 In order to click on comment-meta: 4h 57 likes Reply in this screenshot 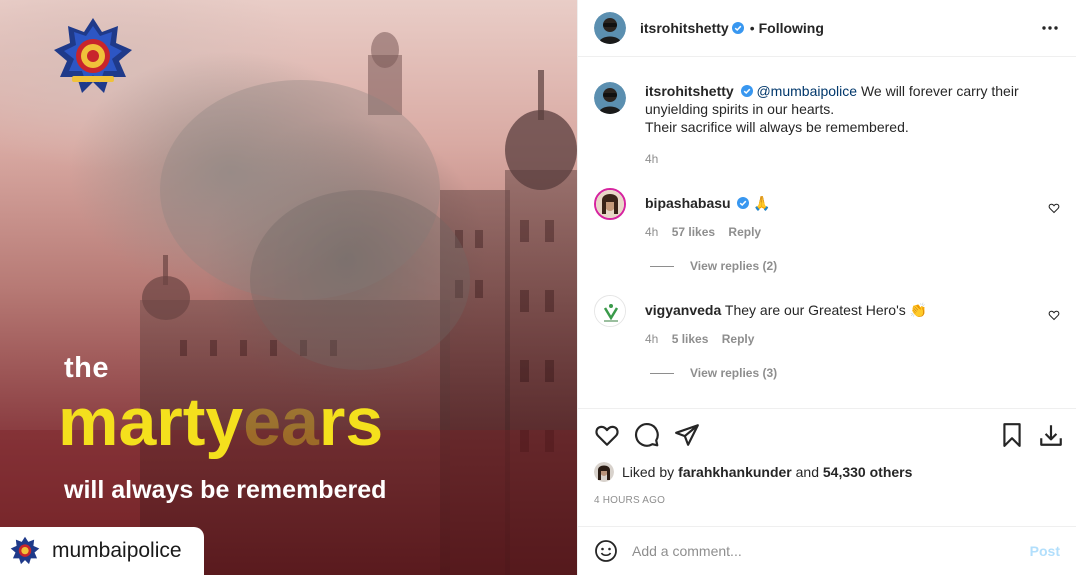, I will do `click(703, 232)`.